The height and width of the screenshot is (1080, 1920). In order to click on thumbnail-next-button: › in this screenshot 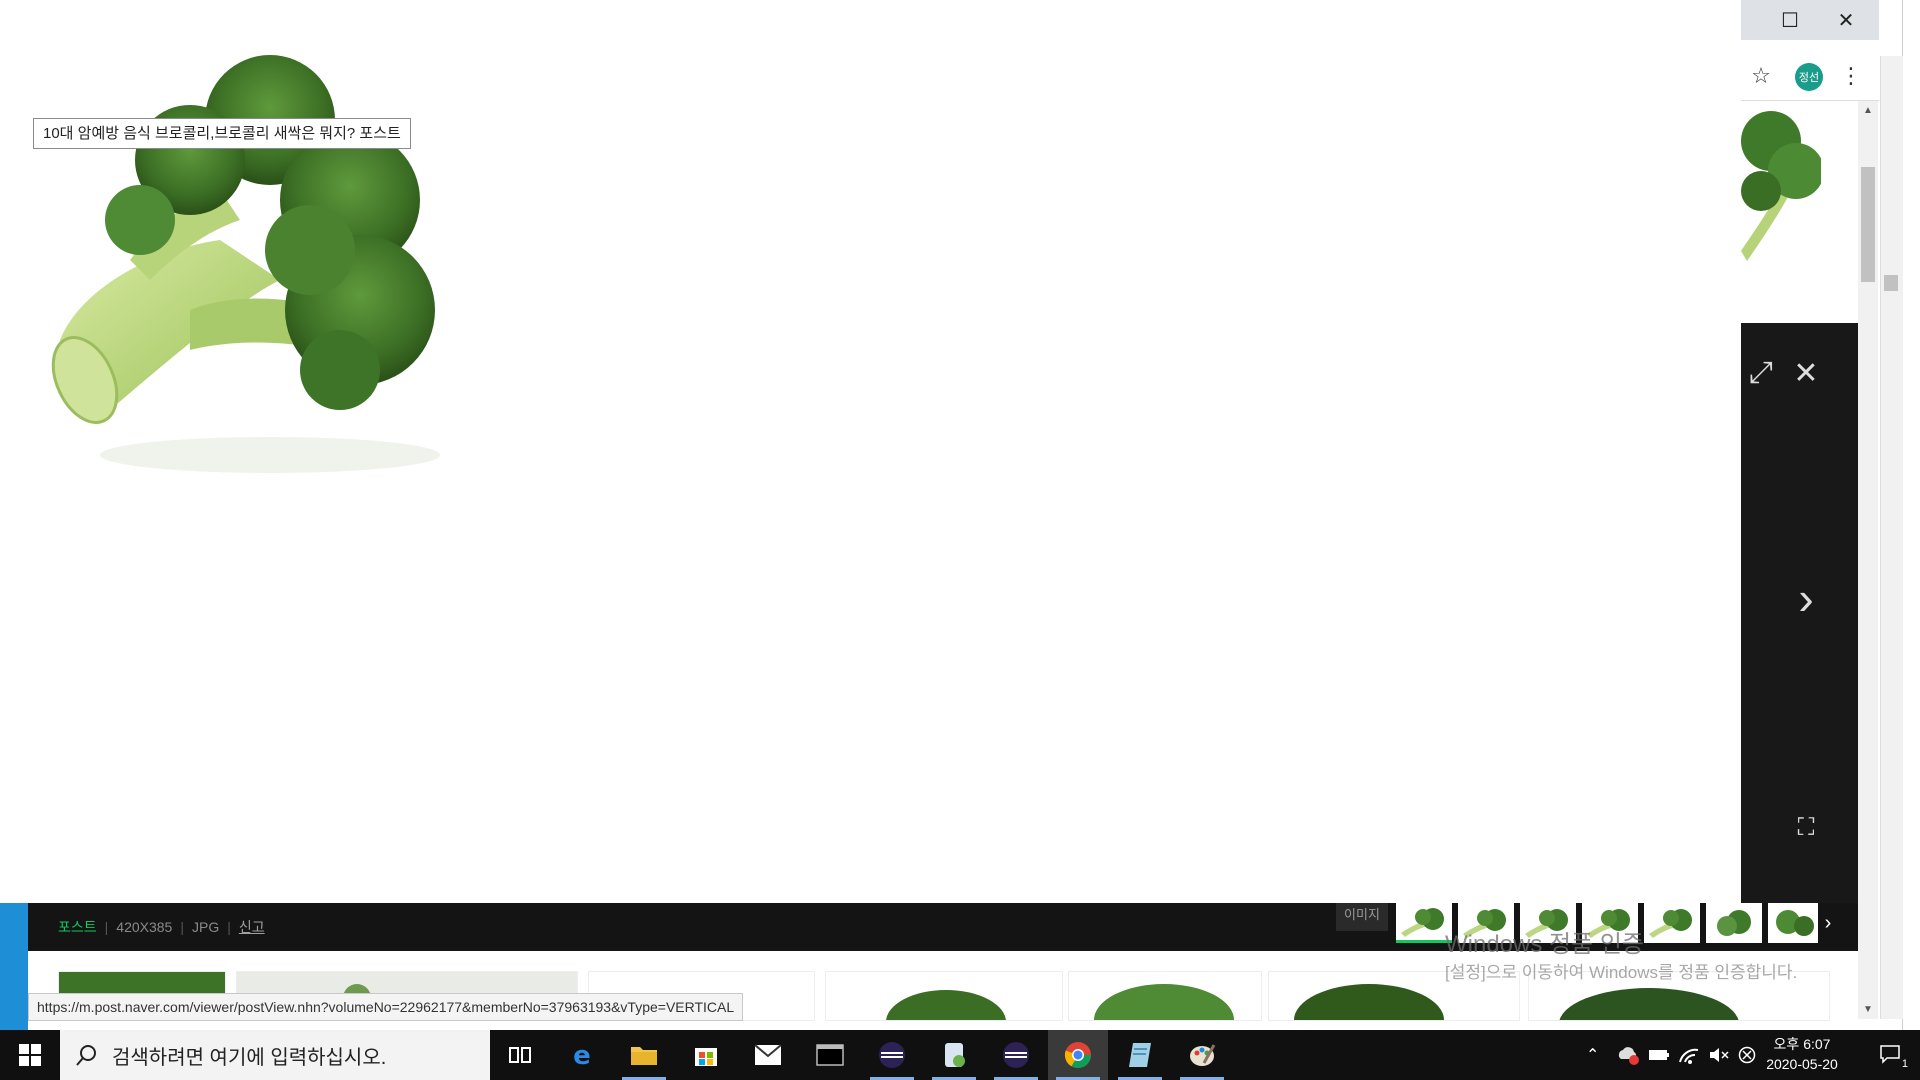, I will do `click(1828, 923)`.